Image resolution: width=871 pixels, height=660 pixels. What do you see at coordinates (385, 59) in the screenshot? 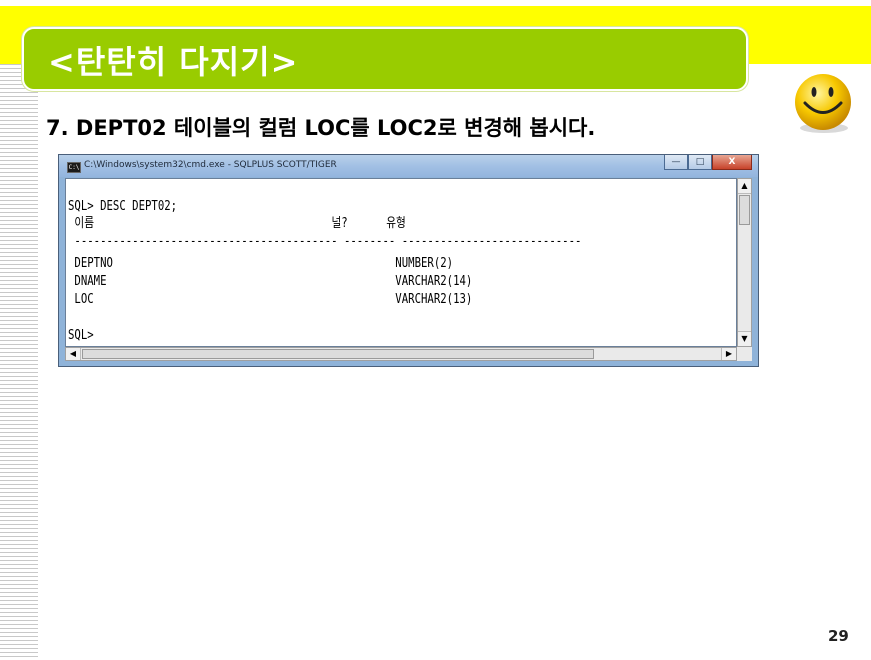
I see `title-box: <탄탄히 다지기>` at bounding box center [385, 59].